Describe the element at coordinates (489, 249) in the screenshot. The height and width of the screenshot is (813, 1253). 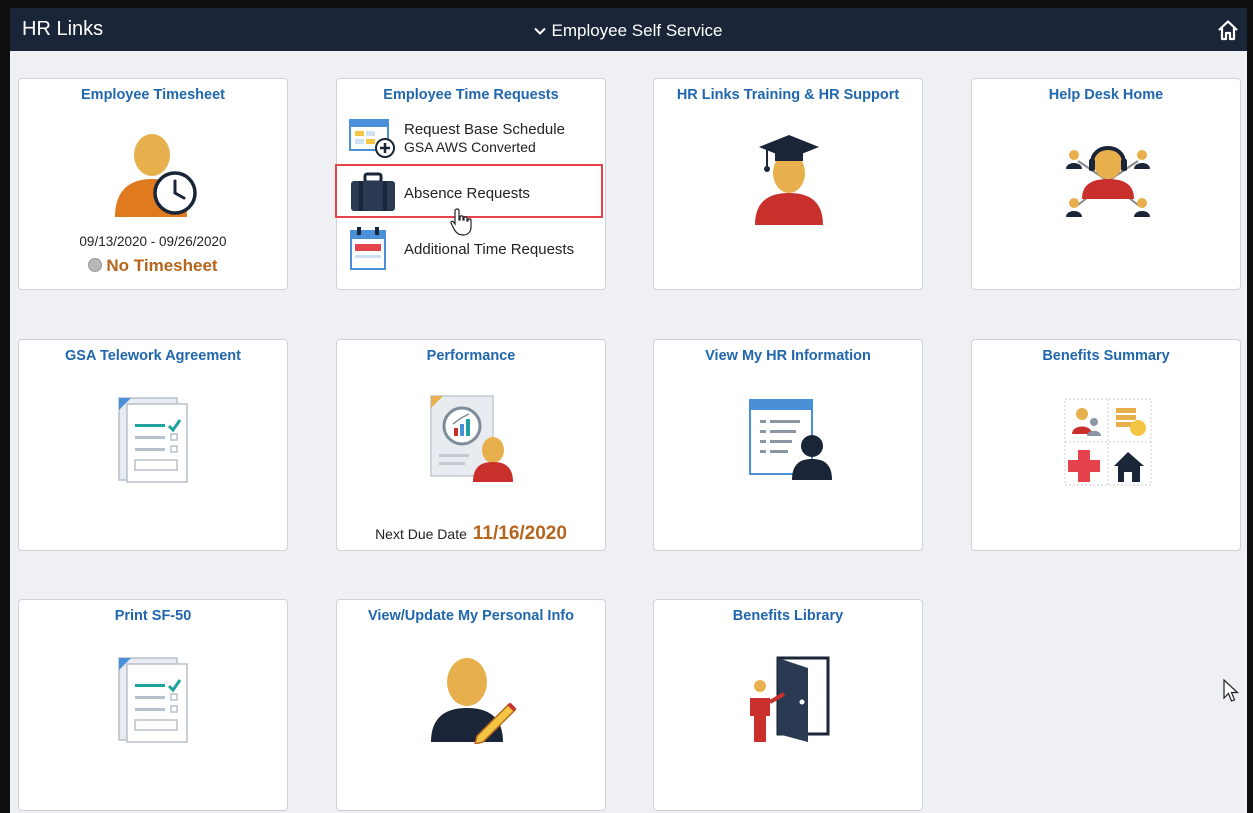
I see `additional-time-requests-label: Additional Time Requests` at that location.